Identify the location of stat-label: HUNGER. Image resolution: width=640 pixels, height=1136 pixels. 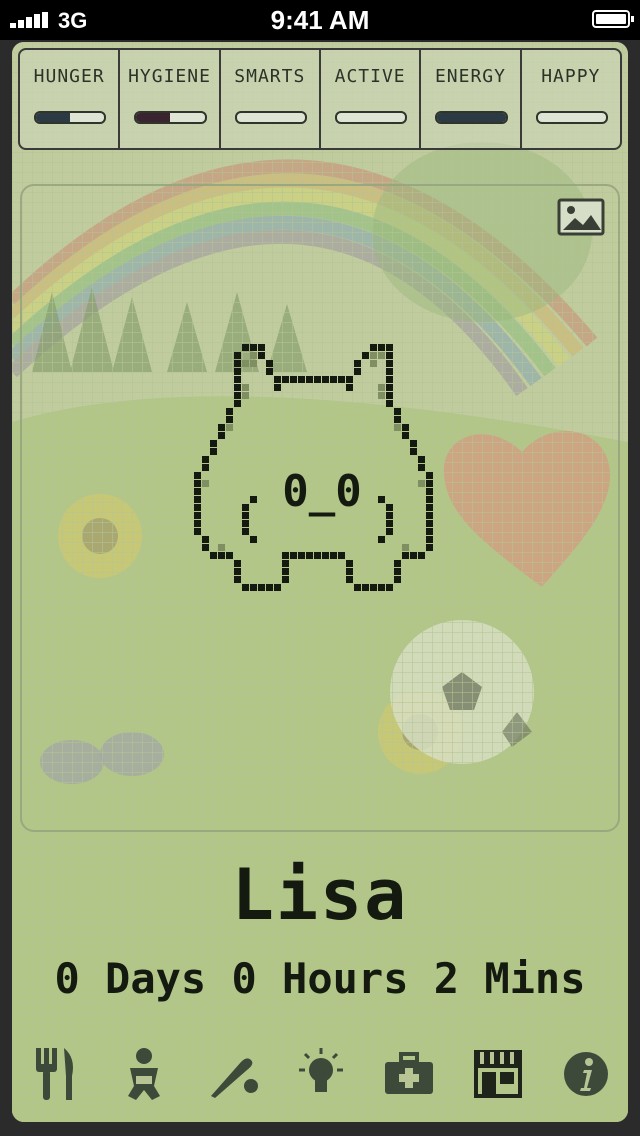
(69, 76).